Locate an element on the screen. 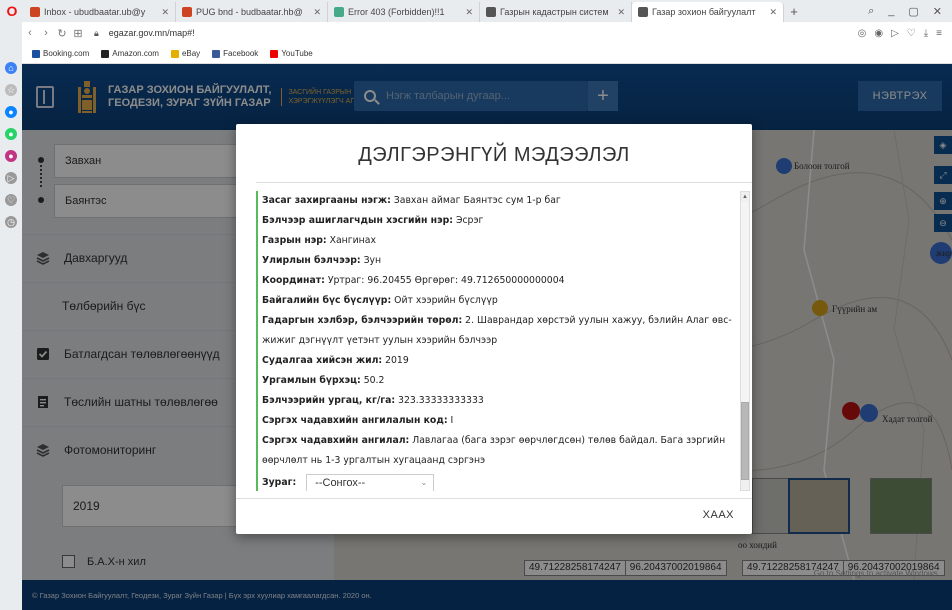  scroll-track is located at coordinates (745, 302).